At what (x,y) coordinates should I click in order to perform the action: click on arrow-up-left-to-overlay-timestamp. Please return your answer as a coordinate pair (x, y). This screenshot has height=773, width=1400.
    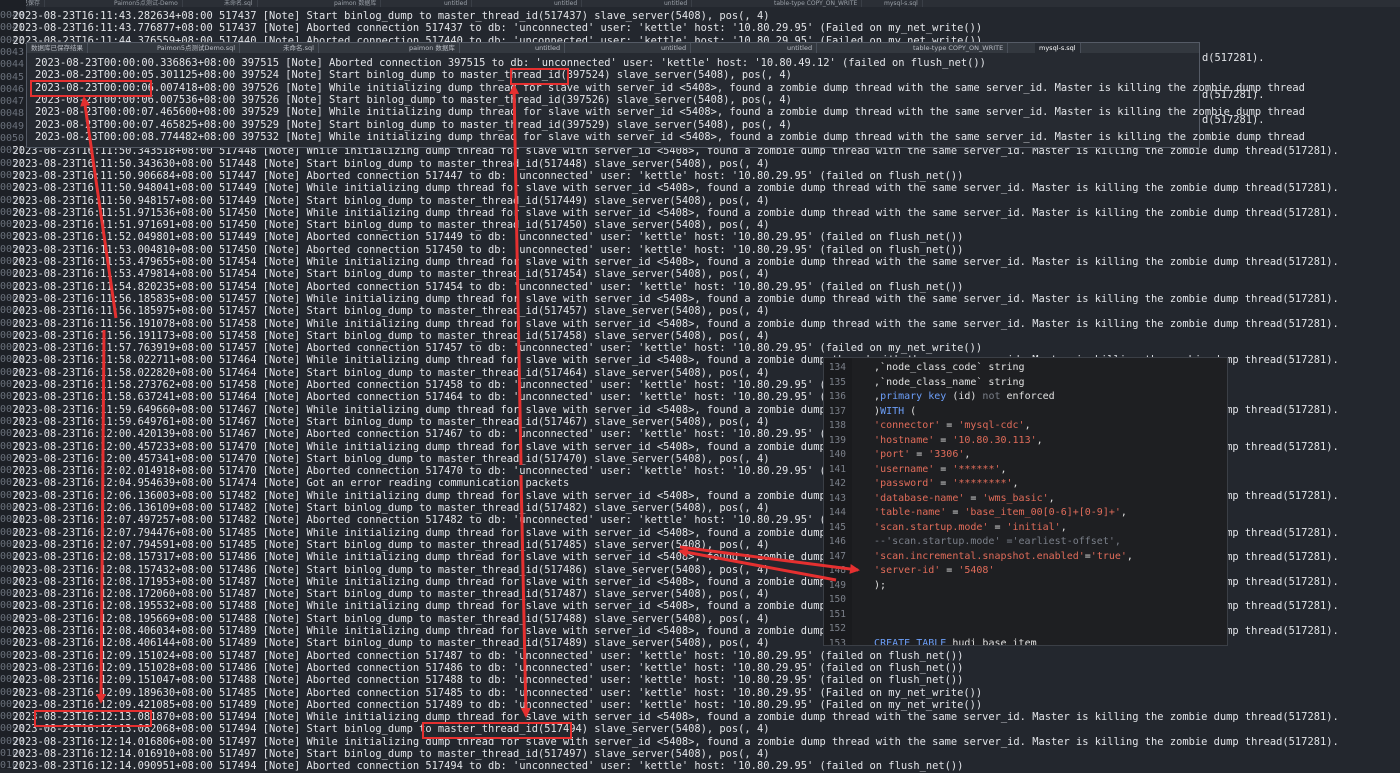
    Looking at the image, I should click on (99, 207).